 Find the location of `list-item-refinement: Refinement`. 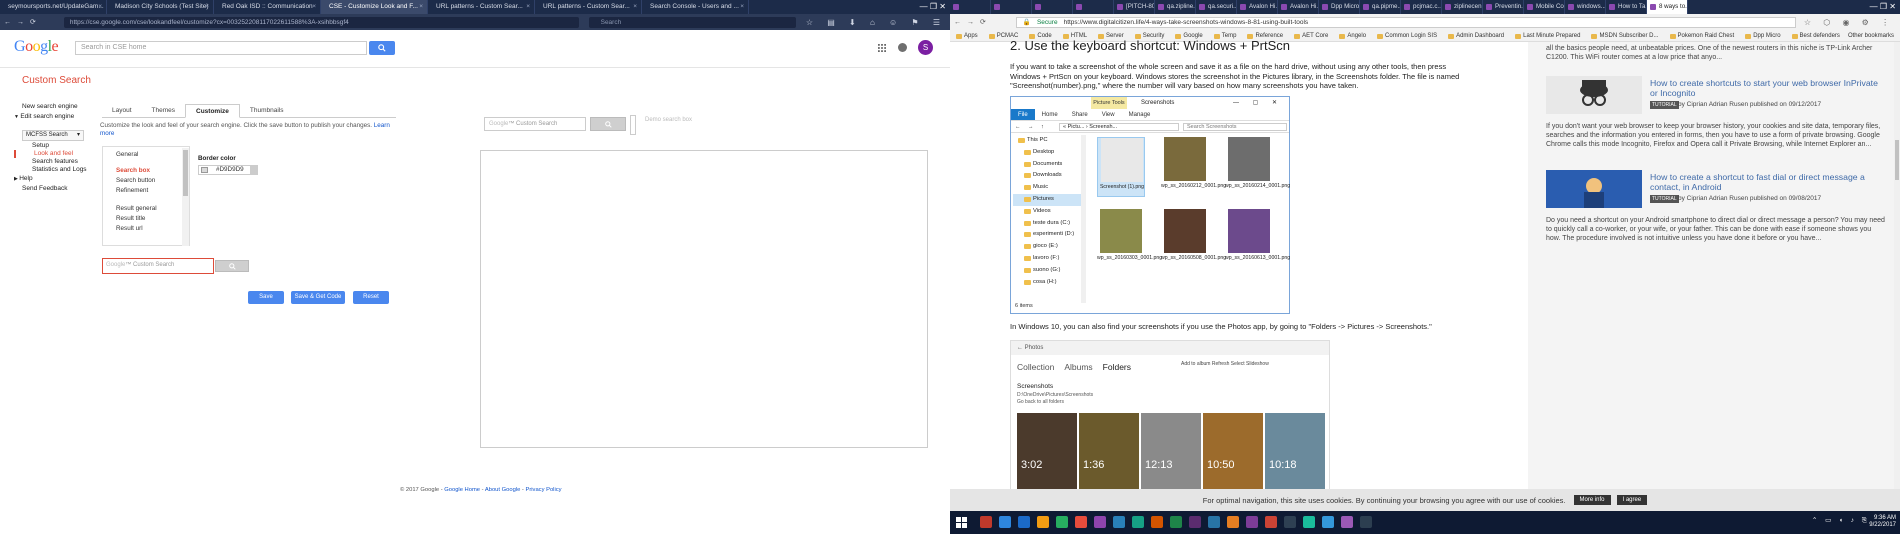

list-item-refinement: Refinement is located at coordinates (146, 191).